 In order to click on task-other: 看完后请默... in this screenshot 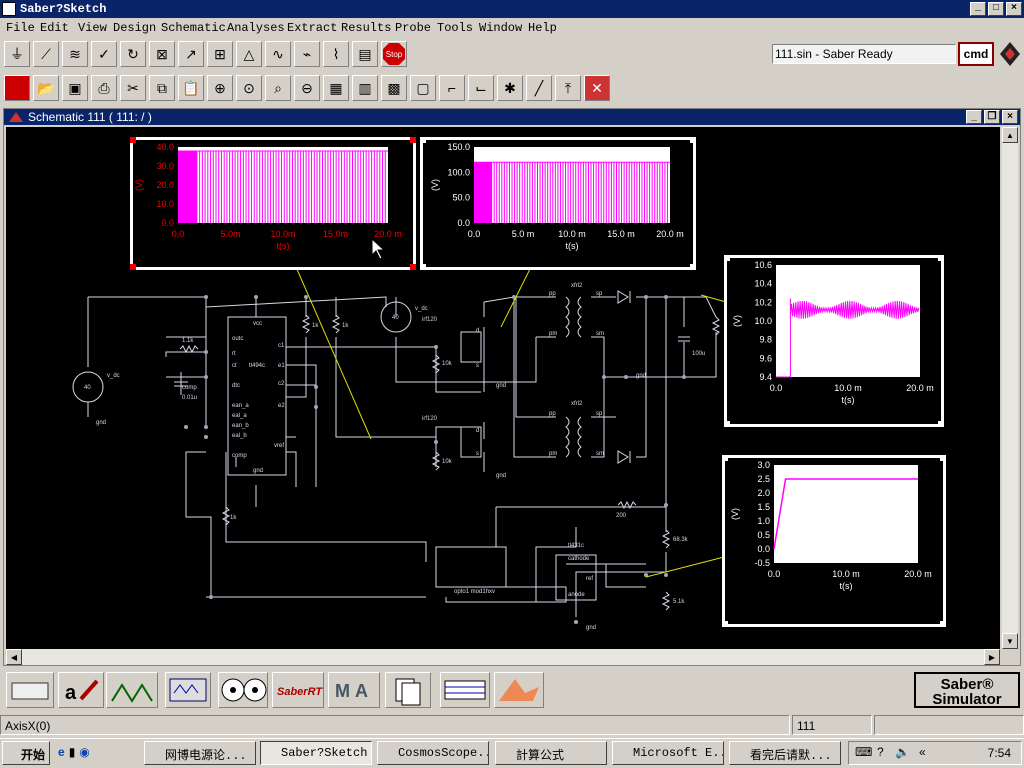, I will do `click(785, 753)`.